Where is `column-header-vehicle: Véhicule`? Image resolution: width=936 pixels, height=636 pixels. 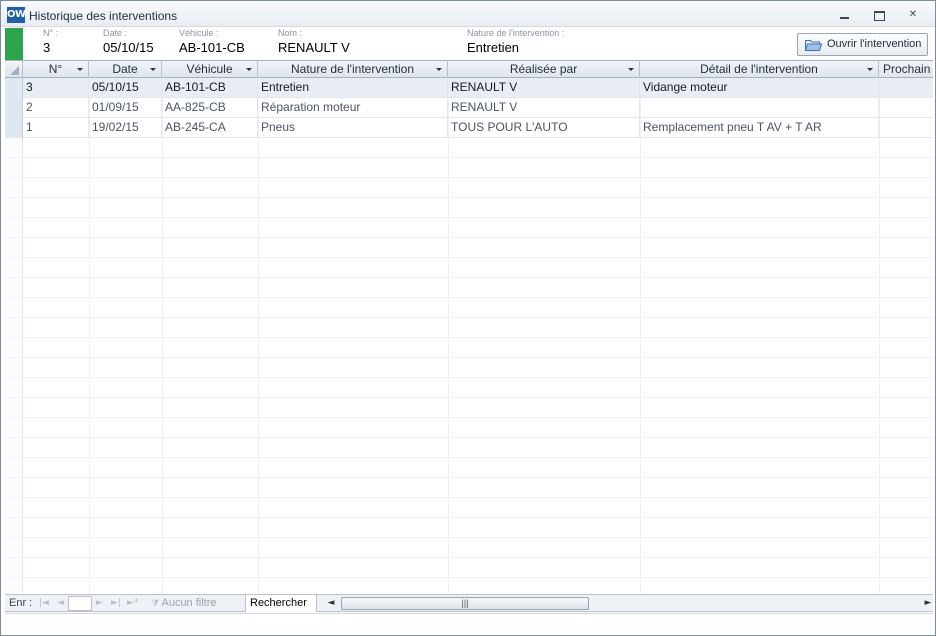 column-header-vehicle: Véhicule is located at coordinates (210, 69).